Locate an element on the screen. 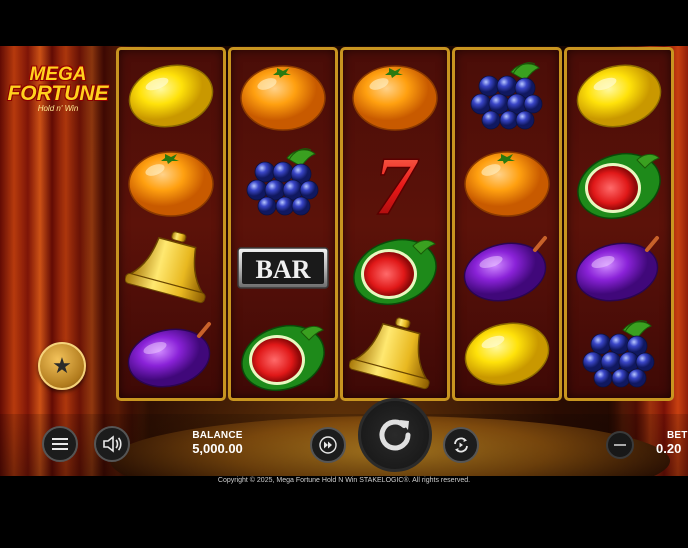  seven-icon: 7 is located at coordinates (395, 182).